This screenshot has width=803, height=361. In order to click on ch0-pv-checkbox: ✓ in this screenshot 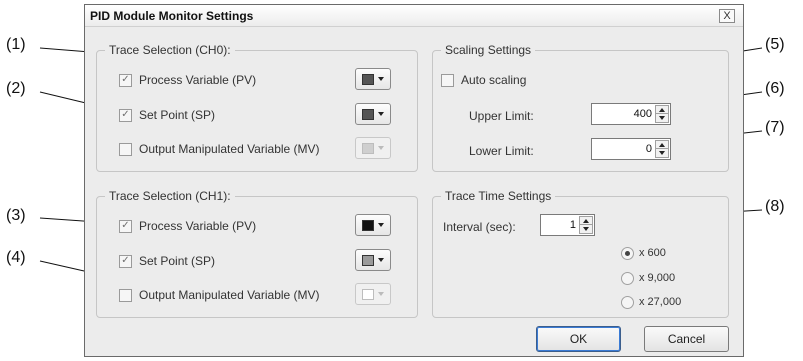, I will do `click(125, 80)`.